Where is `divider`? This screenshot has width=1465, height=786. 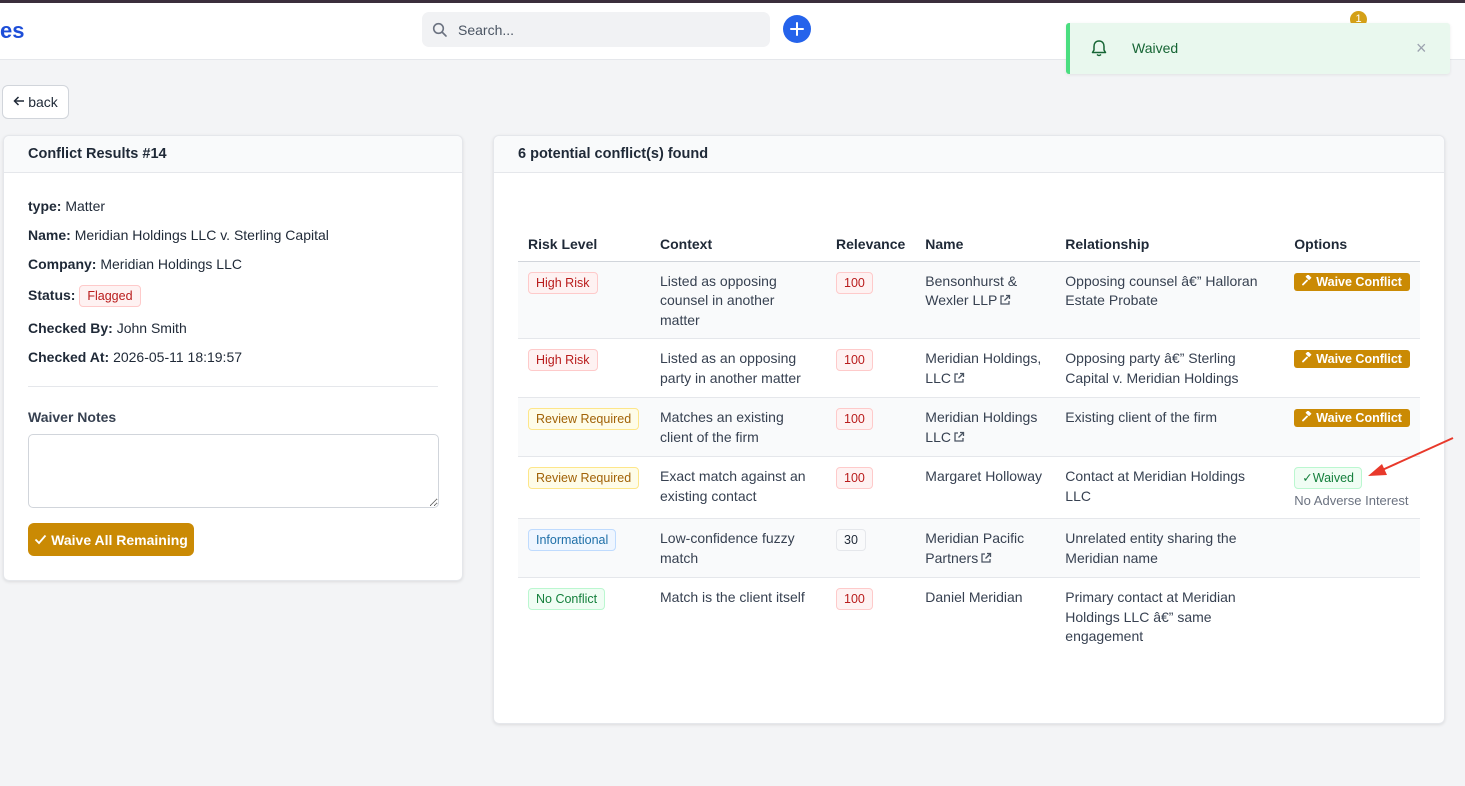
divider is located at coordinates (233, 386).